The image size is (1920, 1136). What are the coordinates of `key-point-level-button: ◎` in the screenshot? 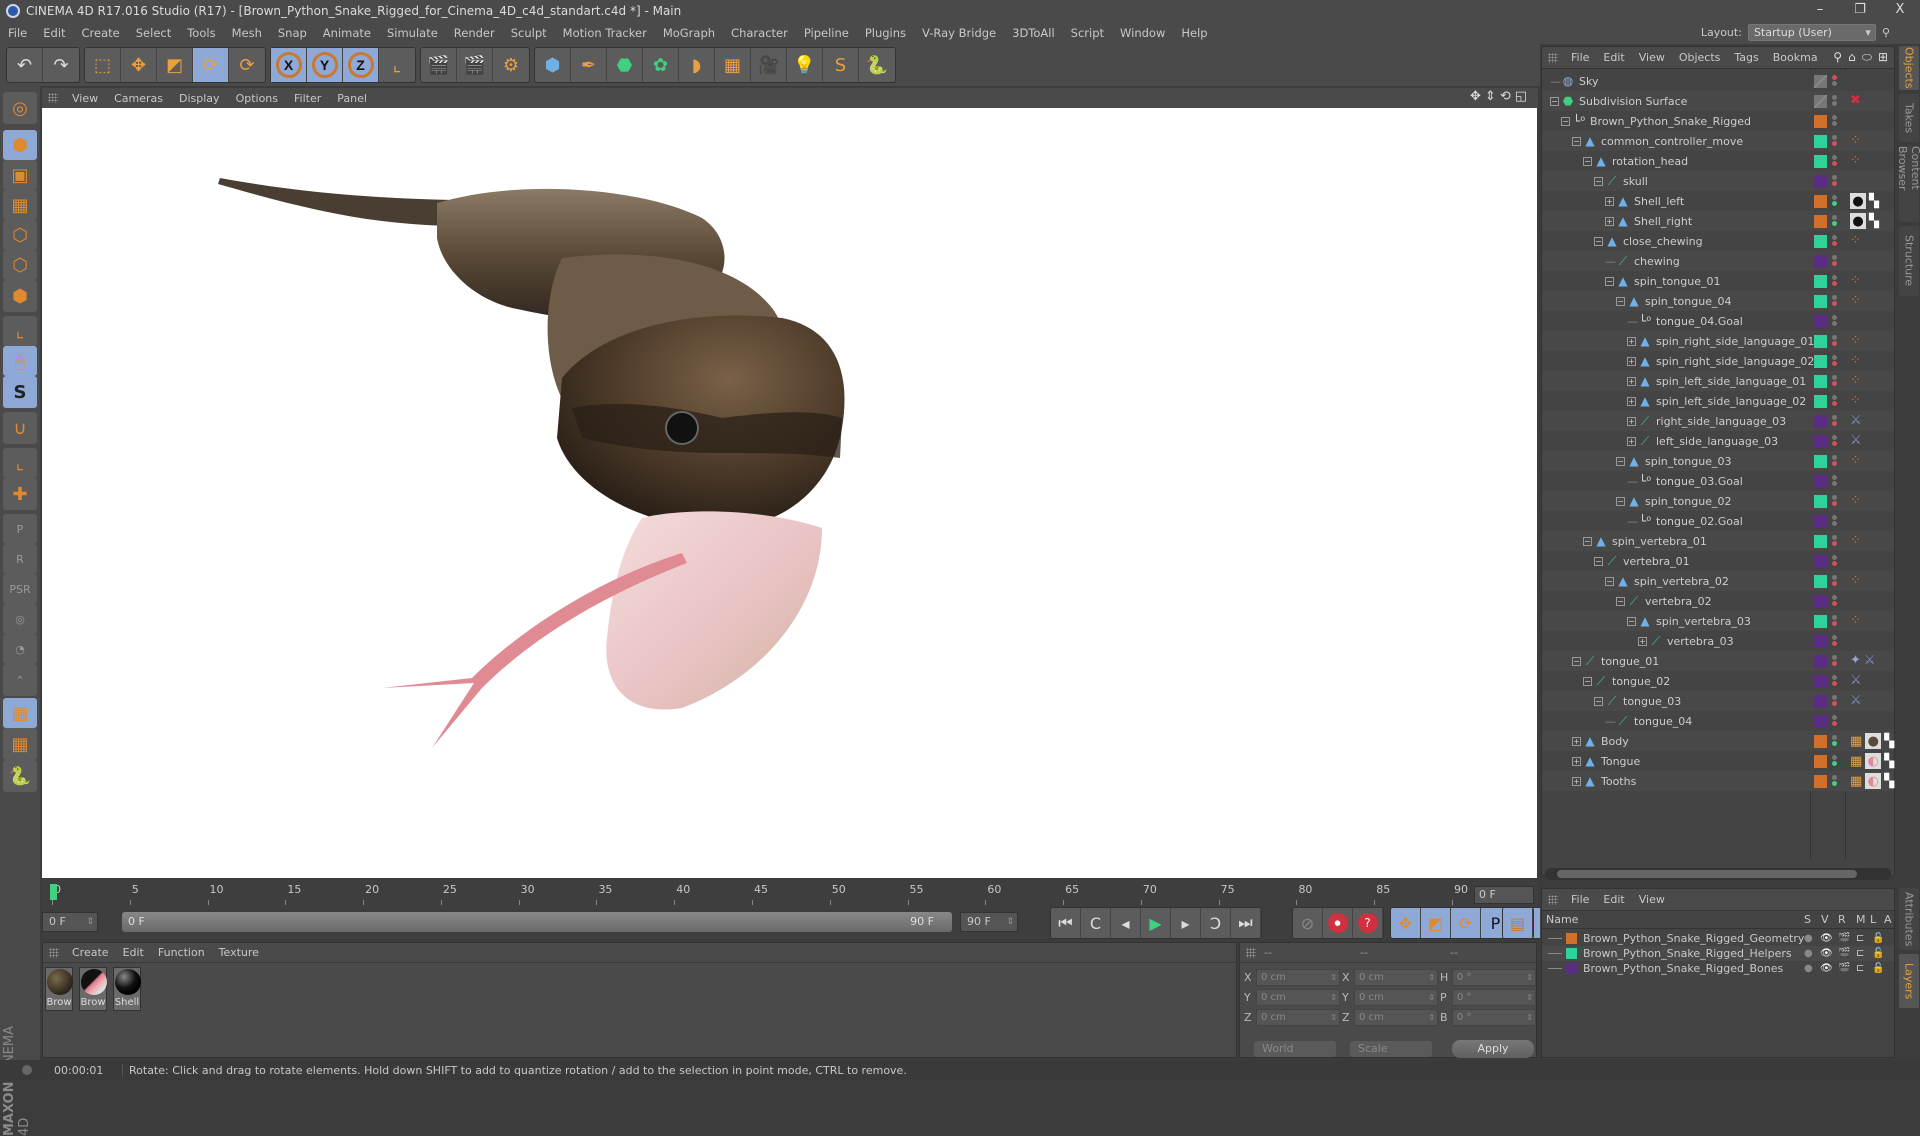 It's located at (20, 619).